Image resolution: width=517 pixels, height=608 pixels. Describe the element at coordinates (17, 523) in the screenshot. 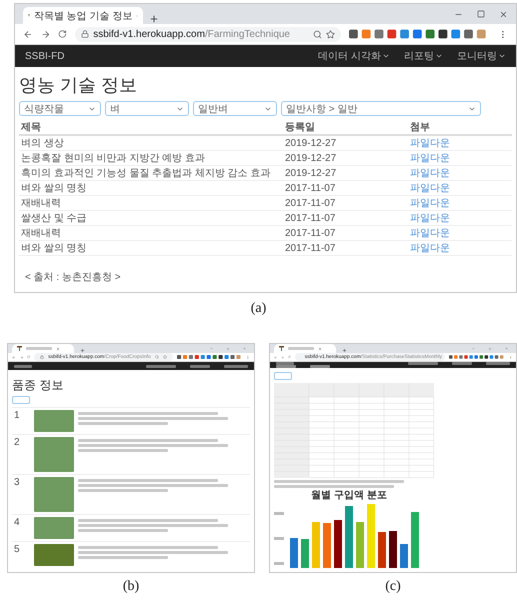

I see `row-number: 4` at that location.